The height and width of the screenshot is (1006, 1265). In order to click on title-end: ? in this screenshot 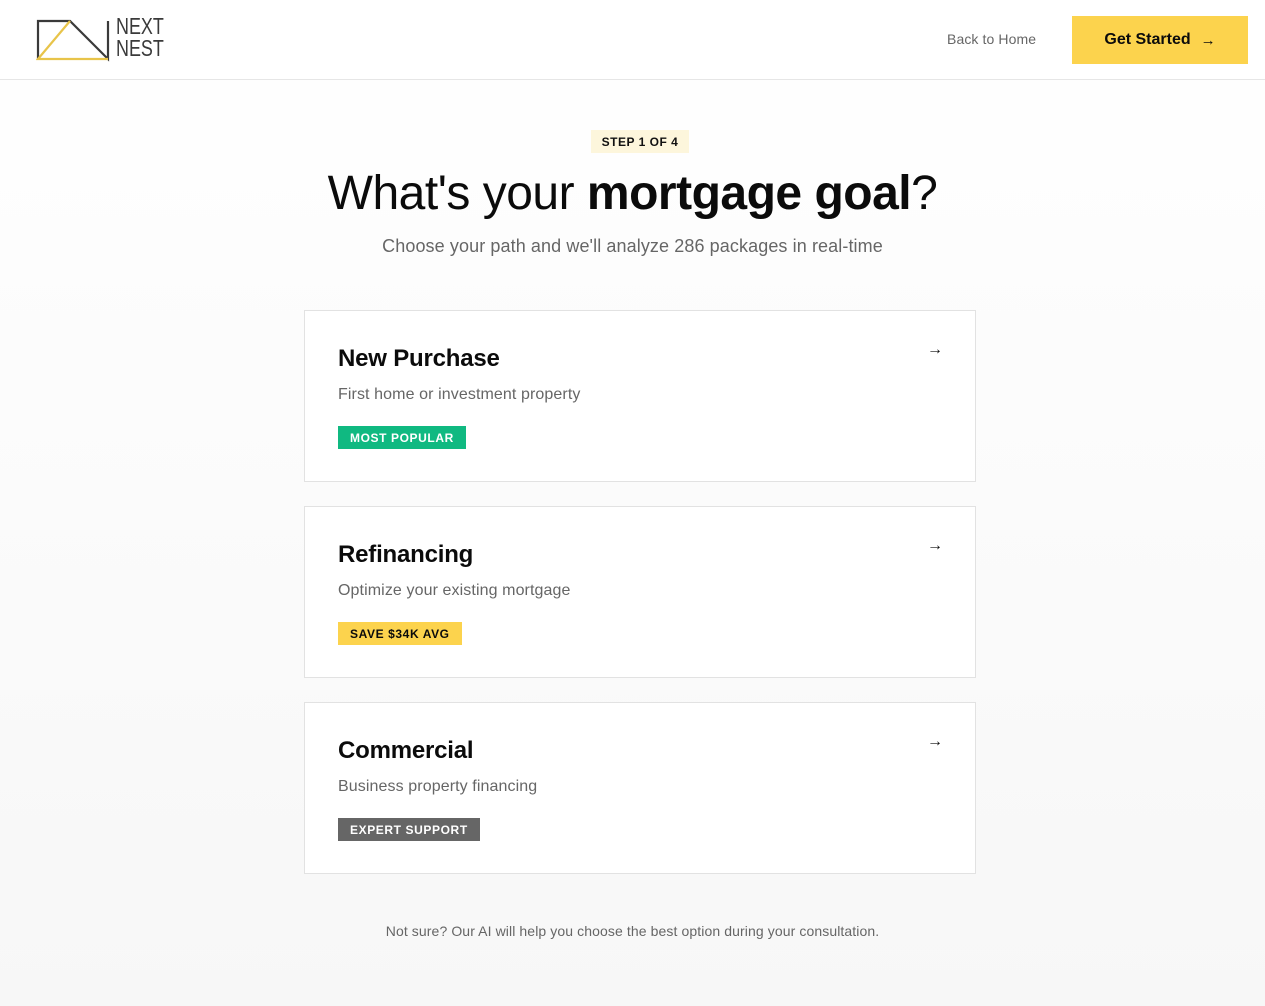, I will do `click(924, 193)`.